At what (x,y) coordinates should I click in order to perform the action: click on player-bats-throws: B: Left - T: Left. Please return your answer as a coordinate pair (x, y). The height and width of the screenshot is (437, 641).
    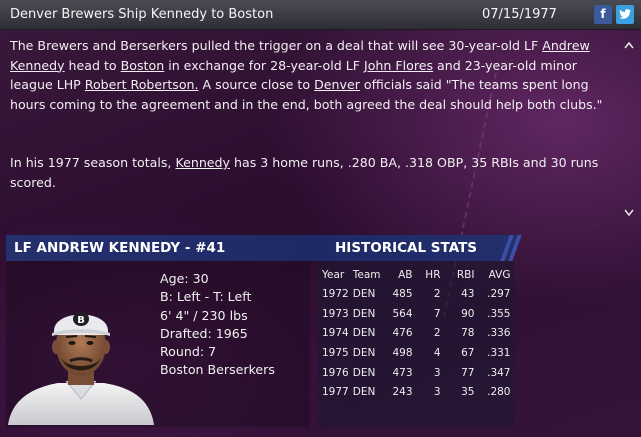
    Looking at the image, I should click on (206, 297).